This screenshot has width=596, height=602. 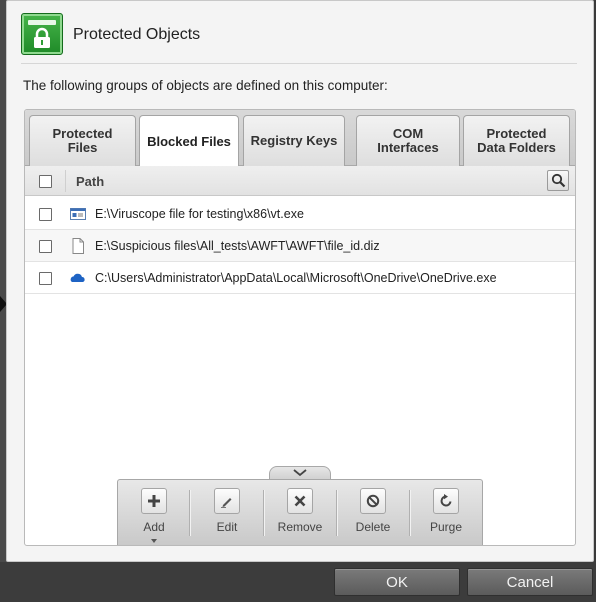 I want to click on tab-protected-data-folders: Protected Data Folders, so click(x=516, y=140).